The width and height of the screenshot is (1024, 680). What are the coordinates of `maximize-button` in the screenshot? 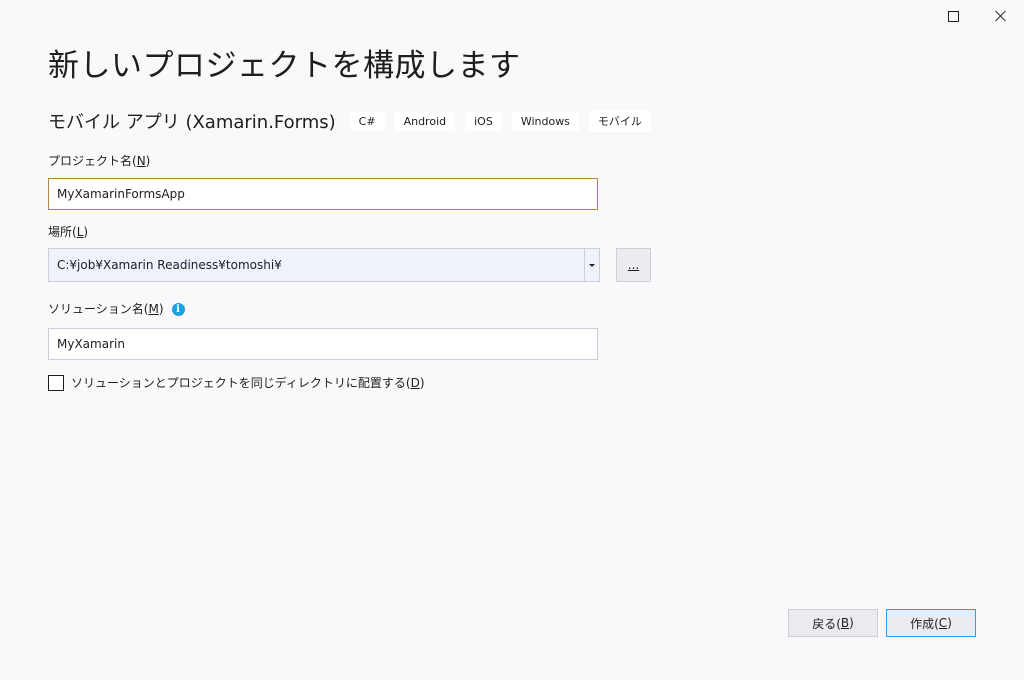 It's located at (953, 16).